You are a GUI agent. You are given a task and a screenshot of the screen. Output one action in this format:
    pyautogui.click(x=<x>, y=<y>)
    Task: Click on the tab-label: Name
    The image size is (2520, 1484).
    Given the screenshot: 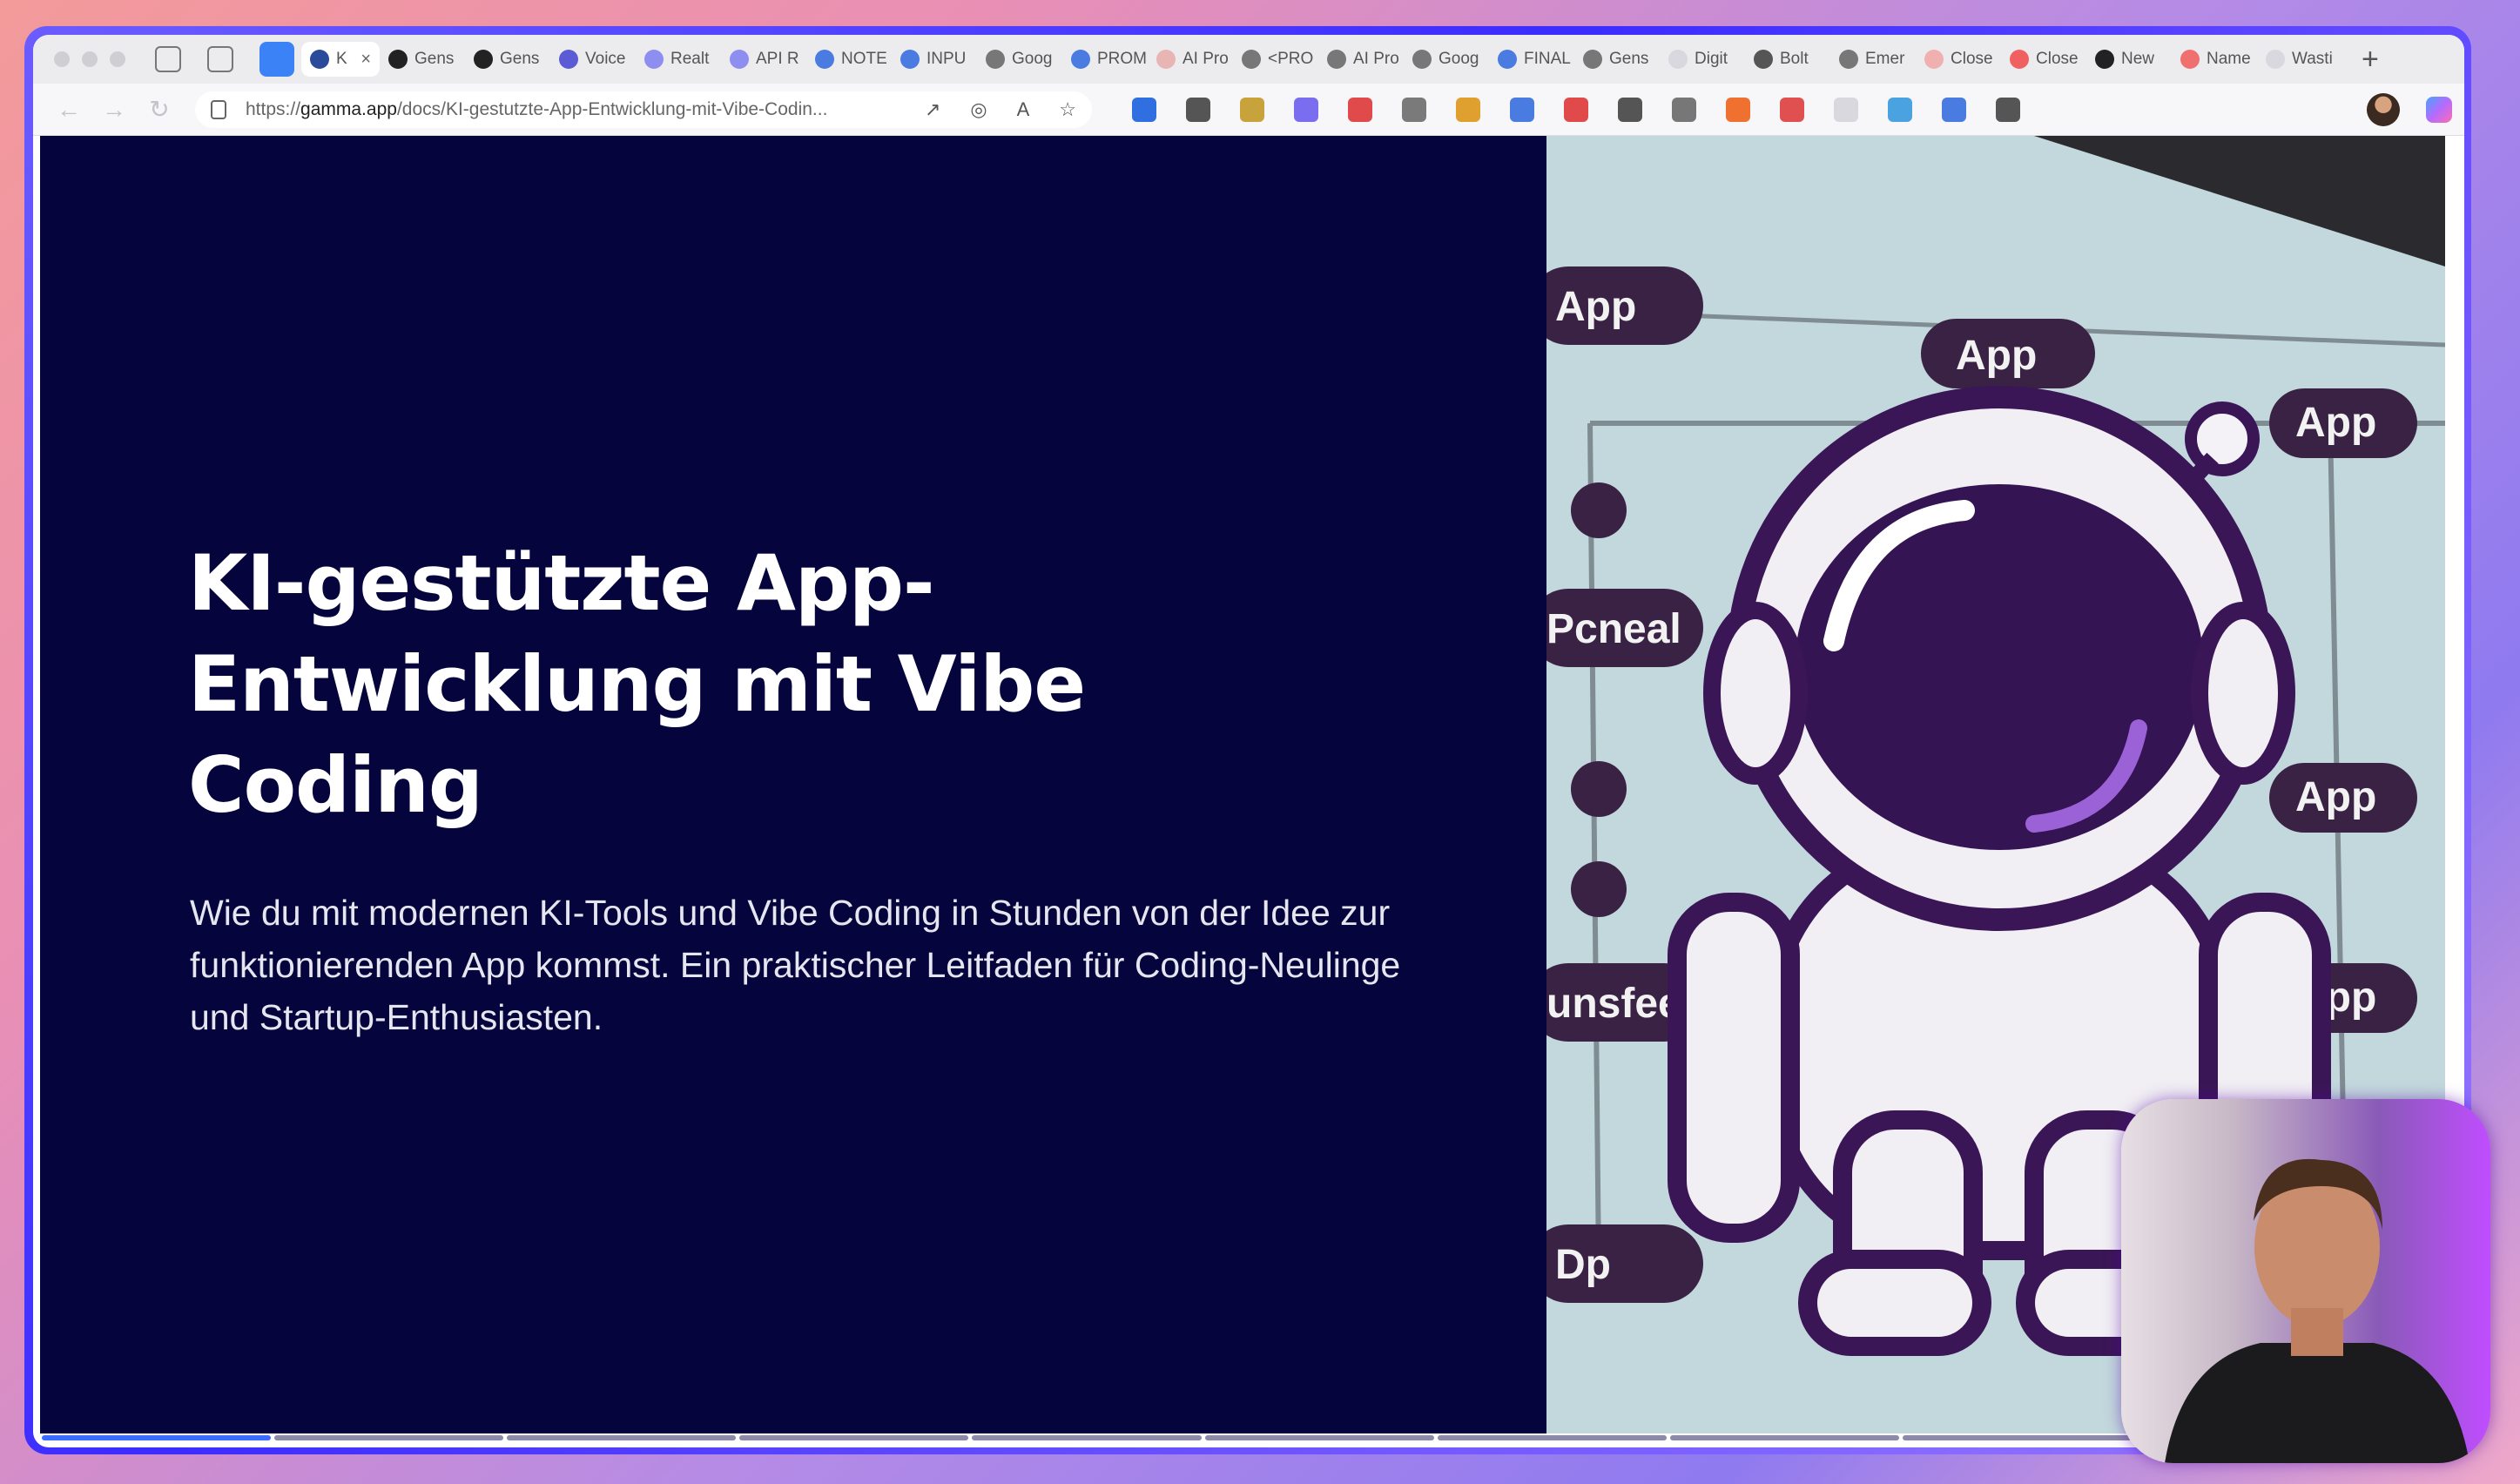 What is the action you would take?
    pyautogui.click(x=2229, y=59)
    